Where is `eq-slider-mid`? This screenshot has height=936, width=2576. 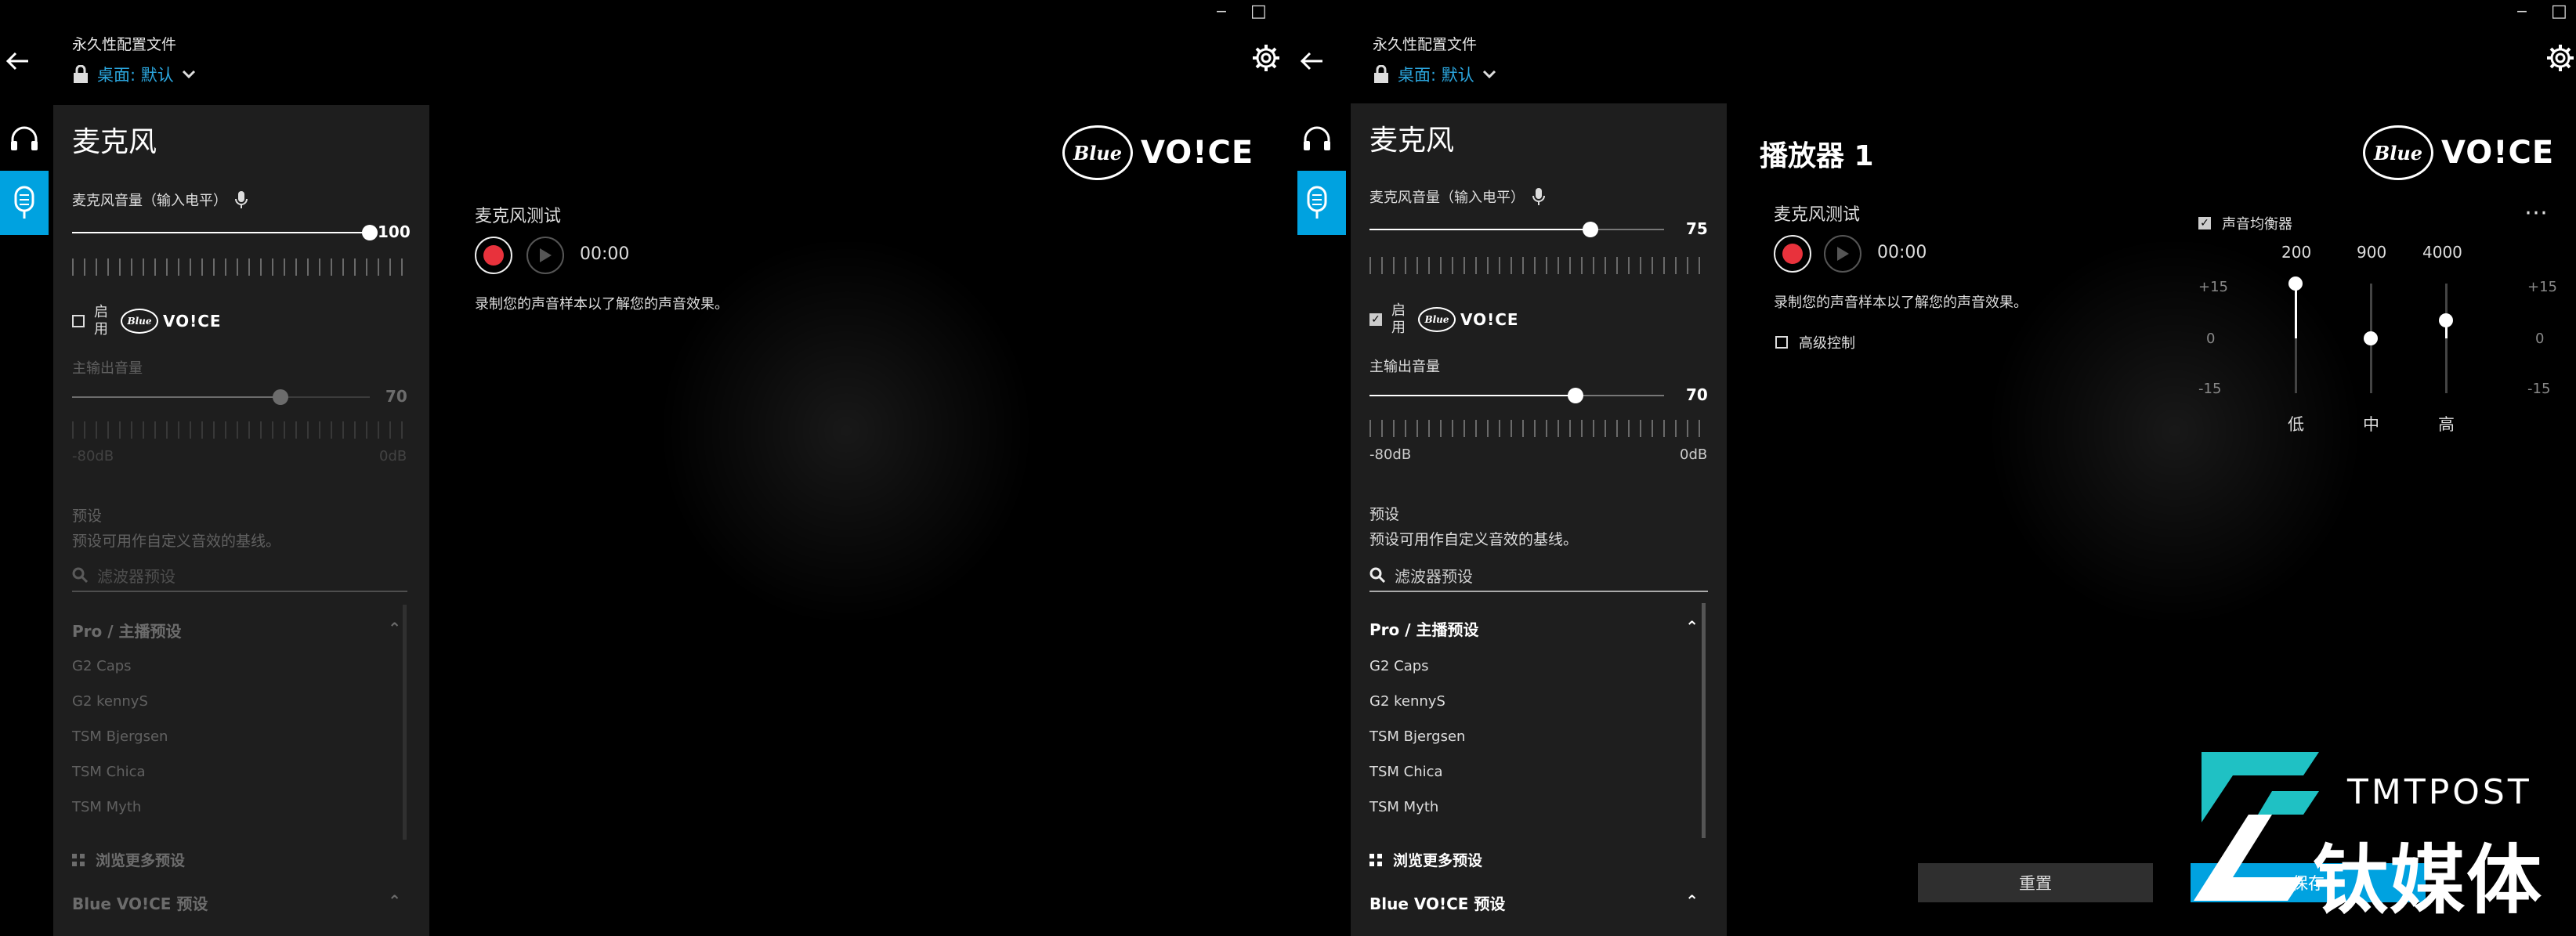 eq-slider-mid is located at coordinates (2371, 338).